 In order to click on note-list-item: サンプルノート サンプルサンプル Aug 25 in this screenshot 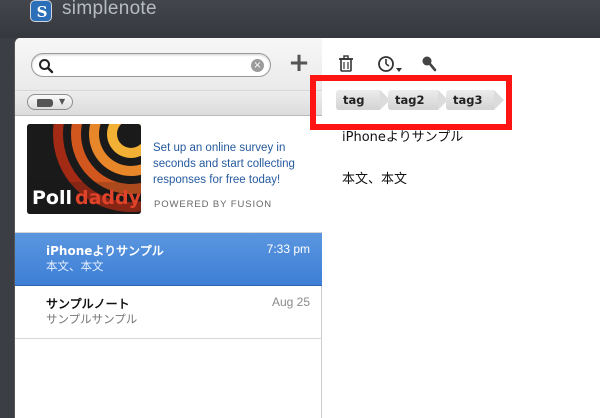, I will do `click(168, 312)`.